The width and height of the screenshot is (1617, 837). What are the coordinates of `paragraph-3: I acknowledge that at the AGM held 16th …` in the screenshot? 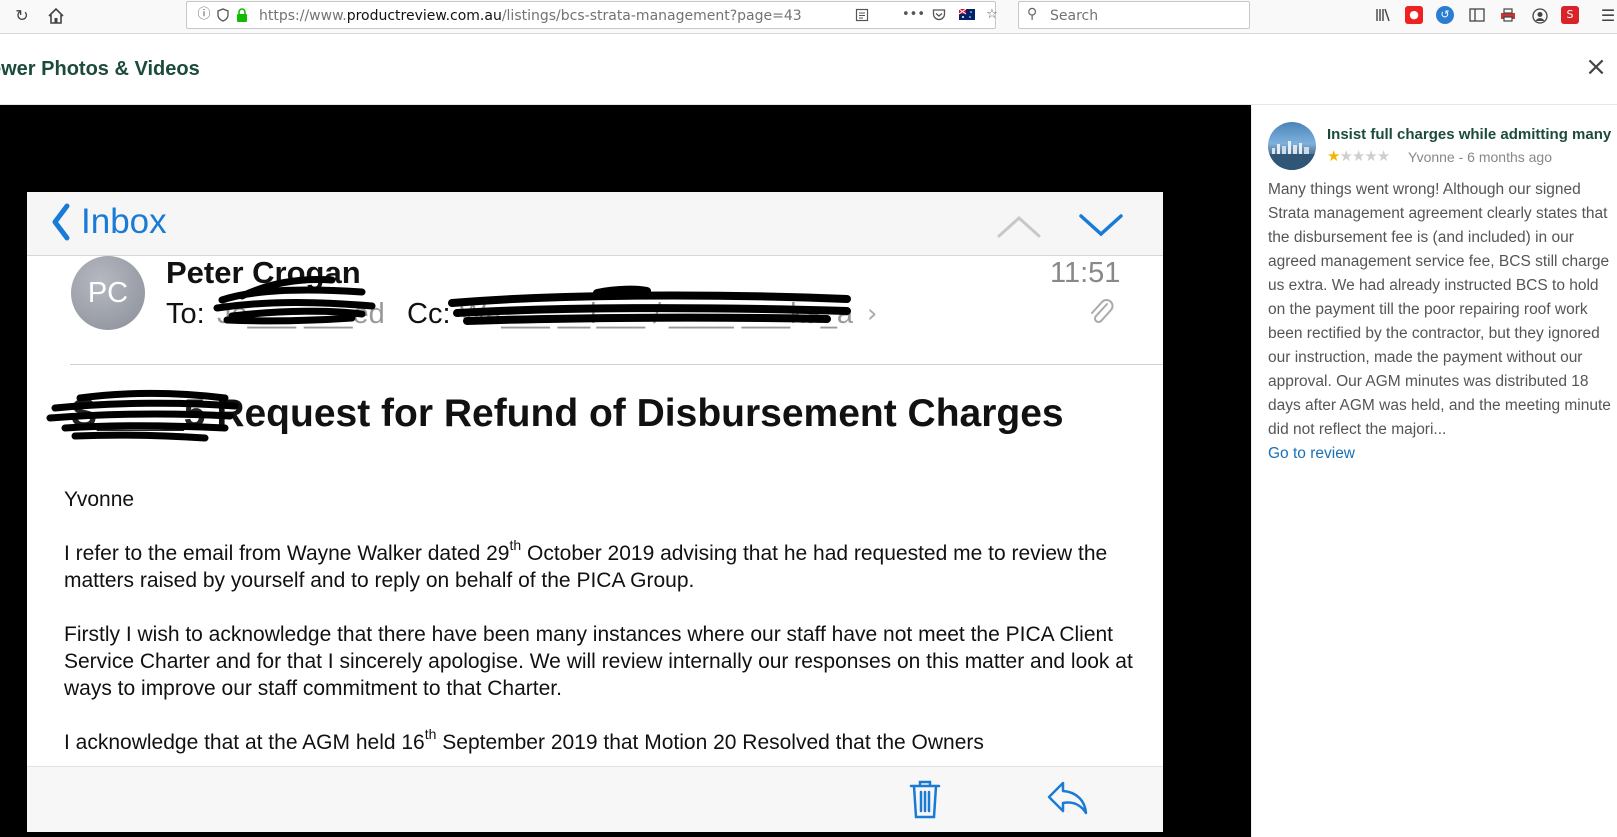 It's located at (524, 740).